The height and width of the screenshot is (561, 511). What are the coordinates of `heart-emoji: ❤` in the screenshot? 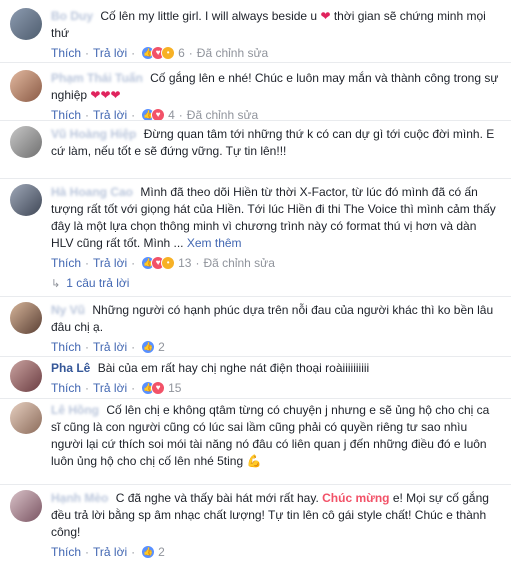 It's located at (325, 16).